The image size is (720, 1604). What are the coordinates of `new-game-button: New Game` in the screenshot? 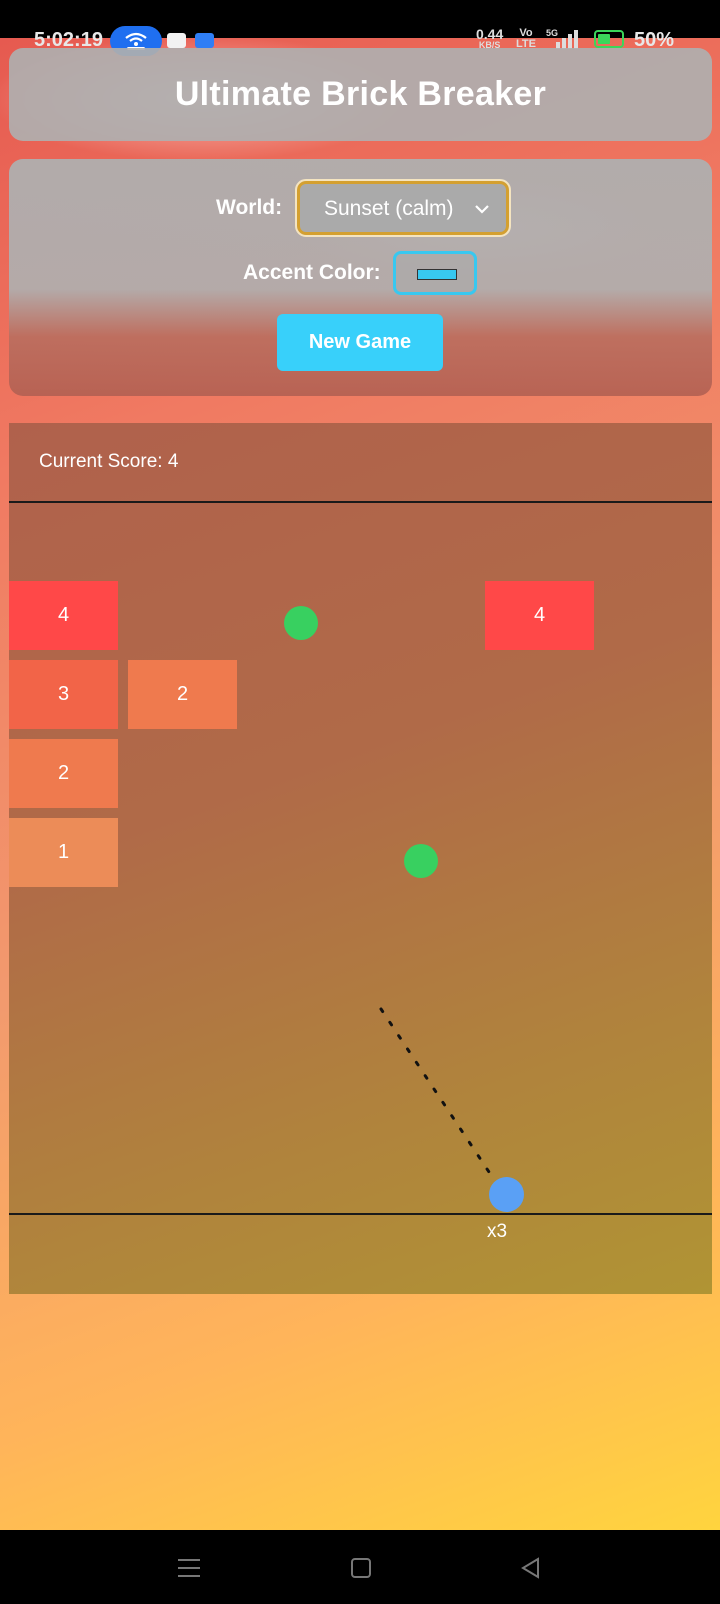 It's located at (360, 342).